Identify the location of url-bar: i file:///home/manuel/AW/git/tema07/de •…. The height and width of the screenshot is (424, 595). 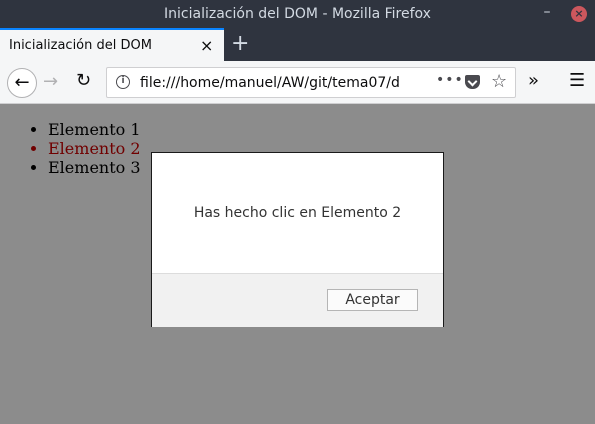
(311, 82).